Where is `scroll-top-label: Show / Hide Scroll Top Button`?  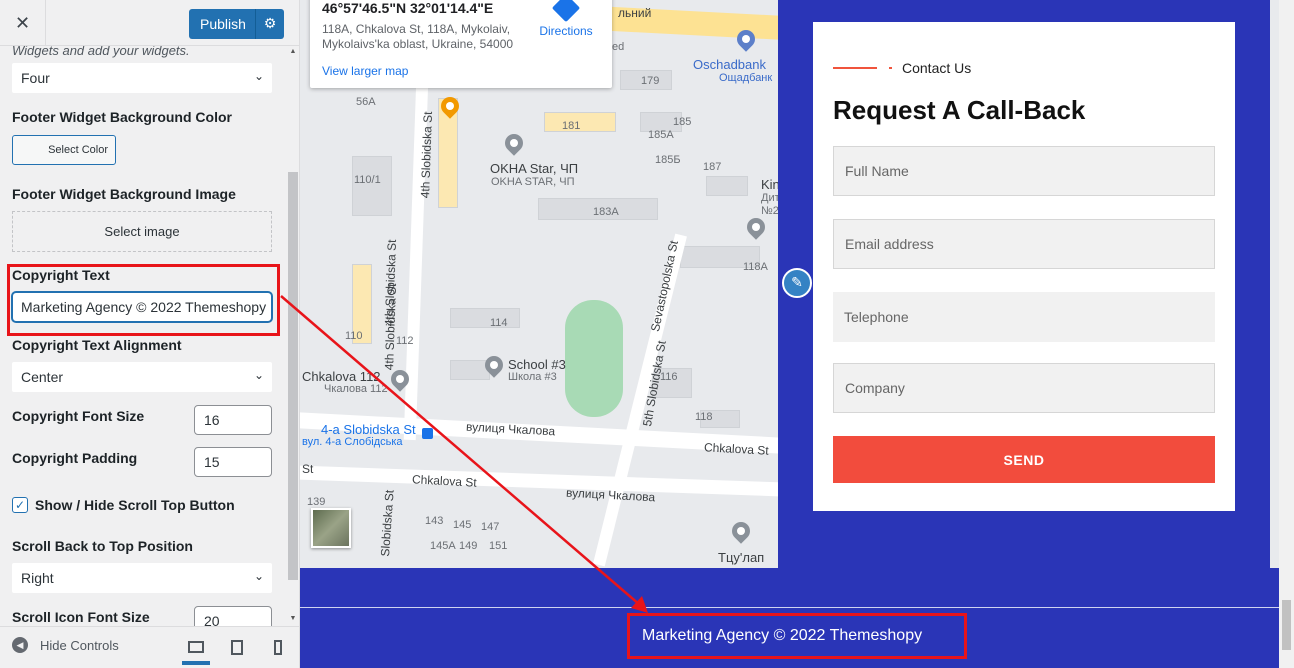 scroll-top-label: Show / Hide Scroll Top Button is located at coordinates (135, 505).